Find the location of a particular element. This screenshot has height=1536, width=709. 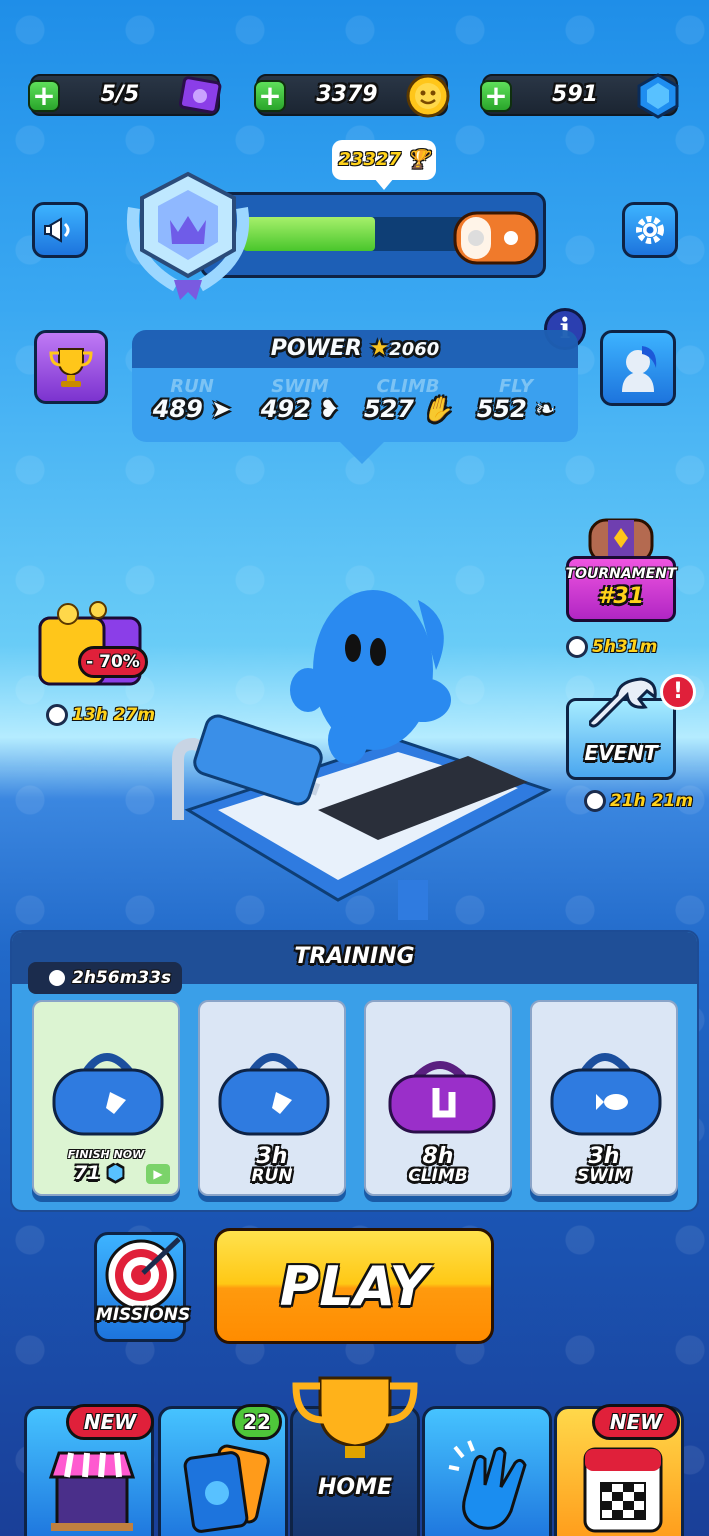

cards-count-badge: 22 is located at coordinates (257, 1422).